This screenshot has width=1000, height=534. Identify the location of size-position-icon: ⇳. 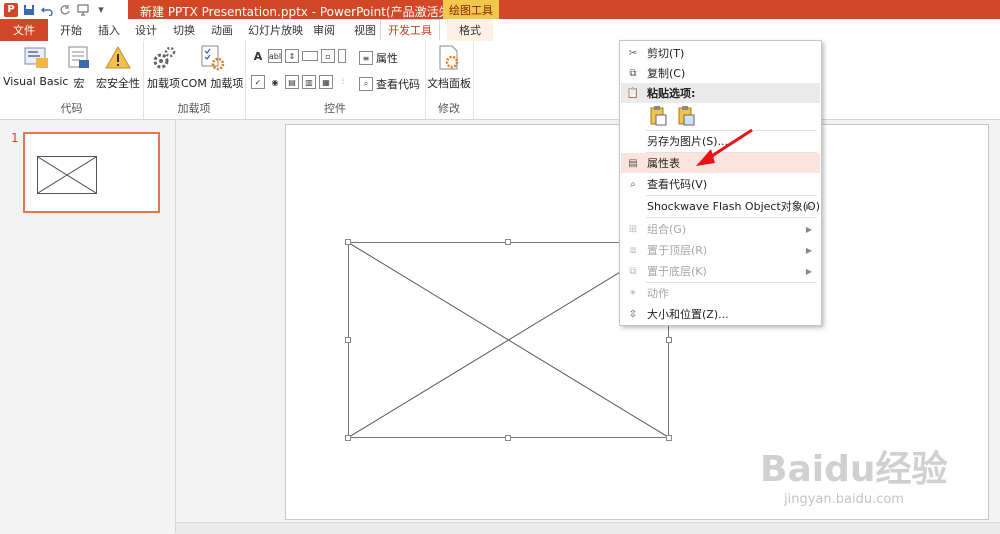
(633, 314).